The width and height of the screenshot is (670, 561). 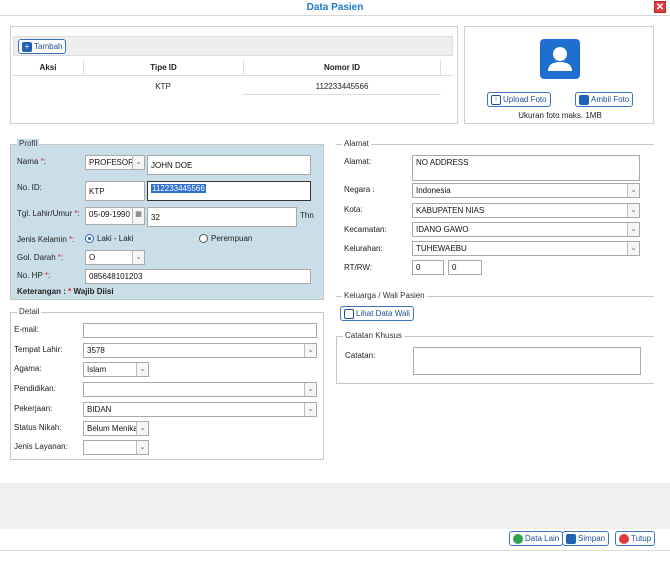 What do you see at coordinates (40, 257) in the screenshot?
I see `gol-label: Gol. Darah *:` at bounding box center [40, 257].